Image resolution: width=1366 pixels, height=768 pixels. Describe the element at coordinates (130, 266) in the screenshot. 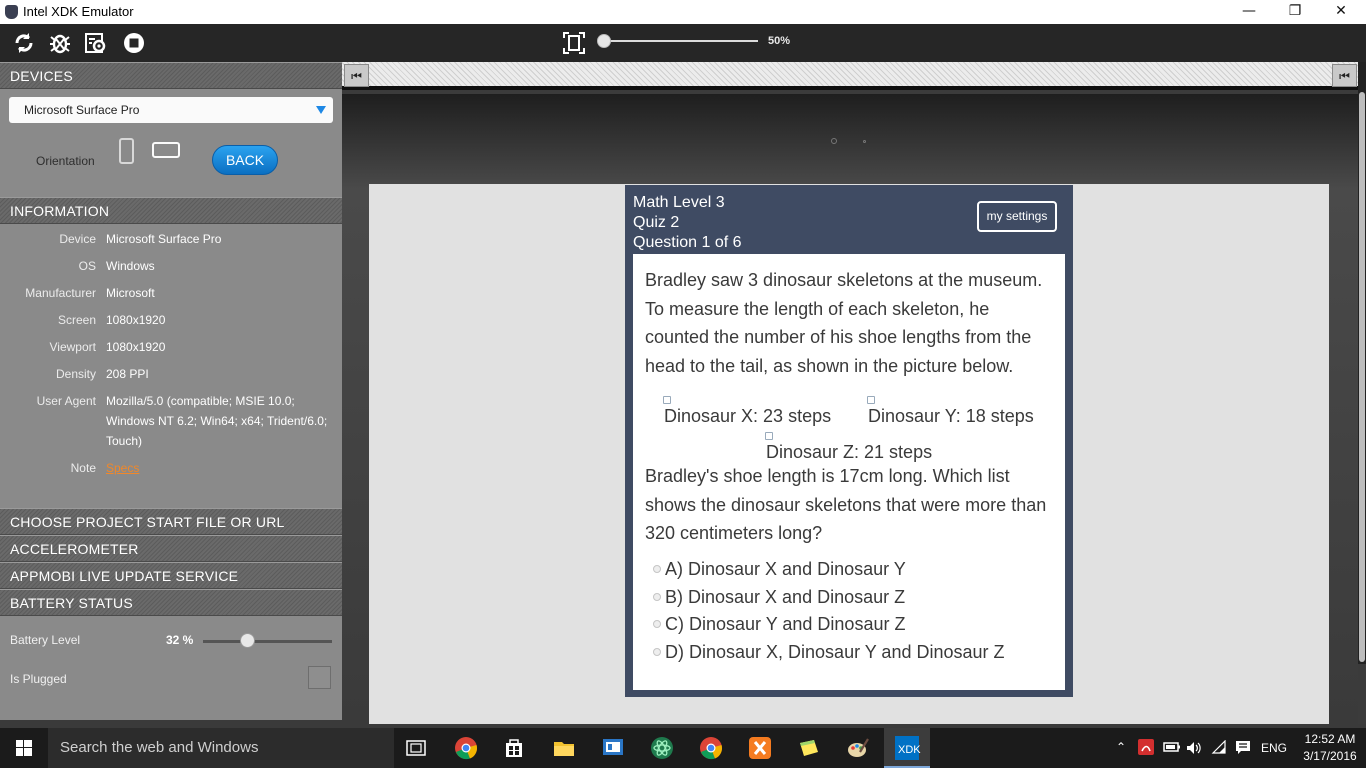

I see `info-value: Windows` at that location.